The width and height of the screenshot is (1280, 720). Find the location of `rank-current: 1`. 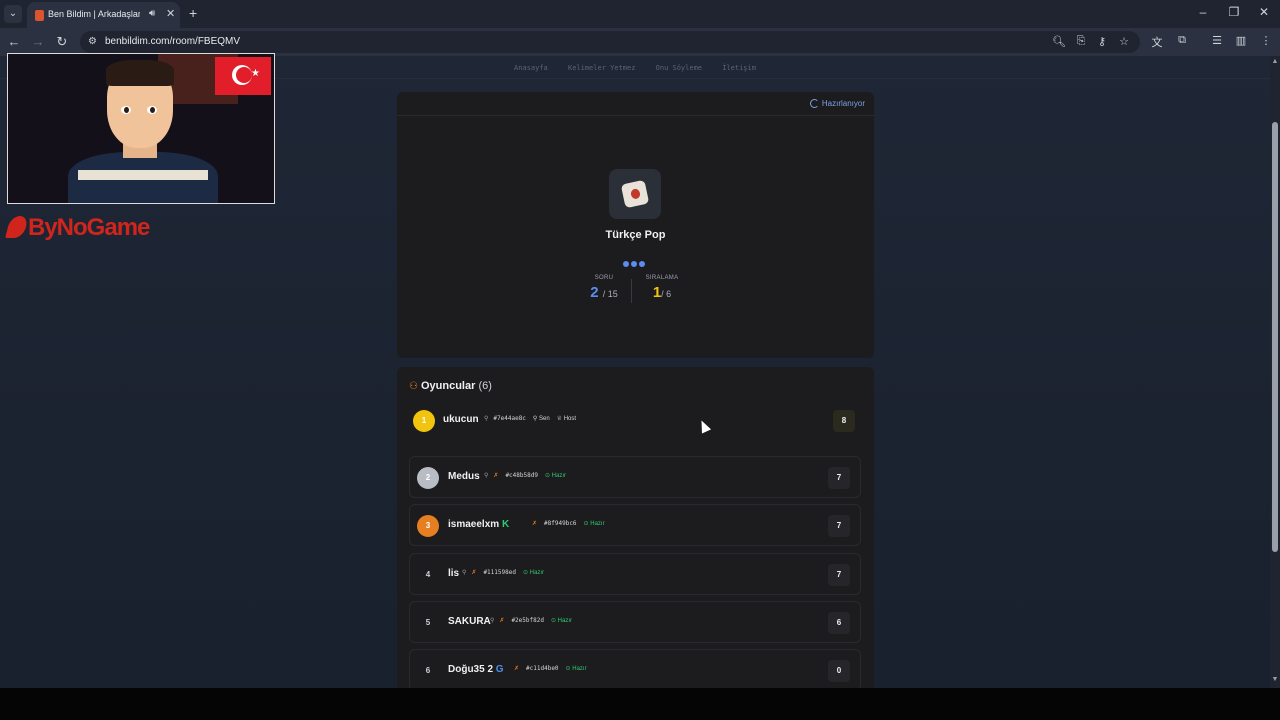

rank-current: 1 is located at coordinates (657, 292).